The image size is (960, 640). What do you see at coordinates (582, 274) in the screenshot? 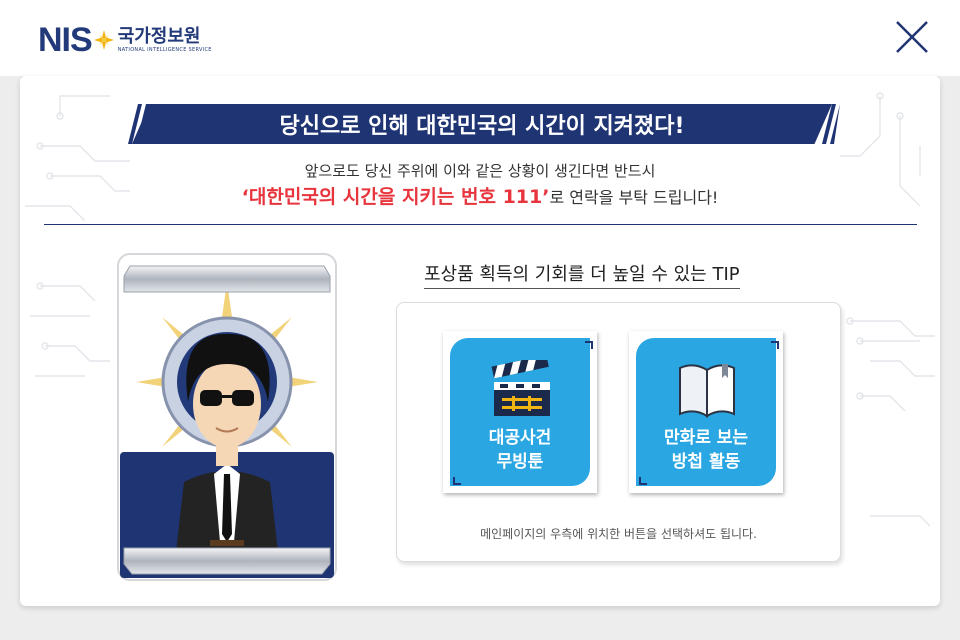
I see `tip-title: 포상품 획득의 기회를 더 높일 수 있는 TIP` at bounding box center [582, 274].